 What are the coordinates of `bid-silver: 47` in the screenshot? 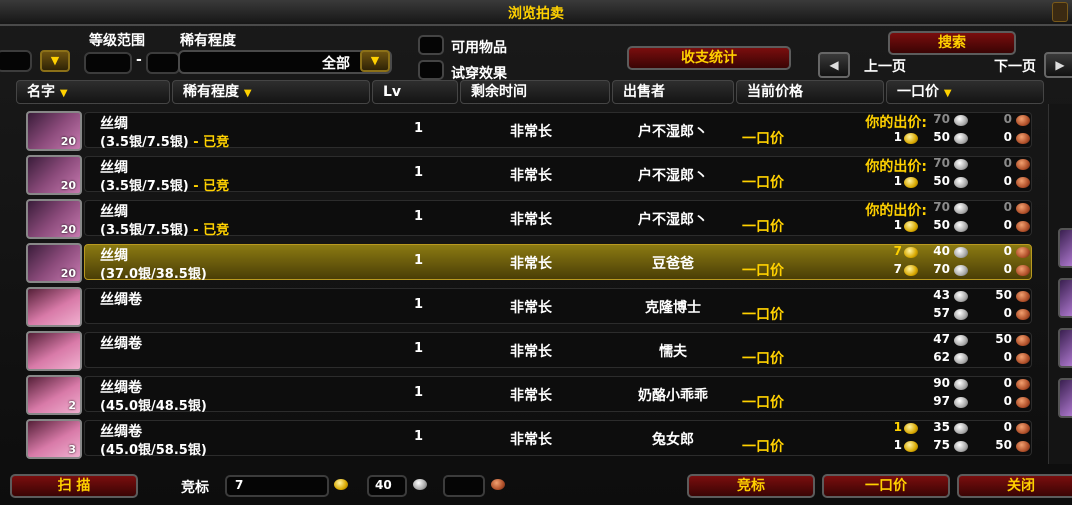 It's located at (941, 339).